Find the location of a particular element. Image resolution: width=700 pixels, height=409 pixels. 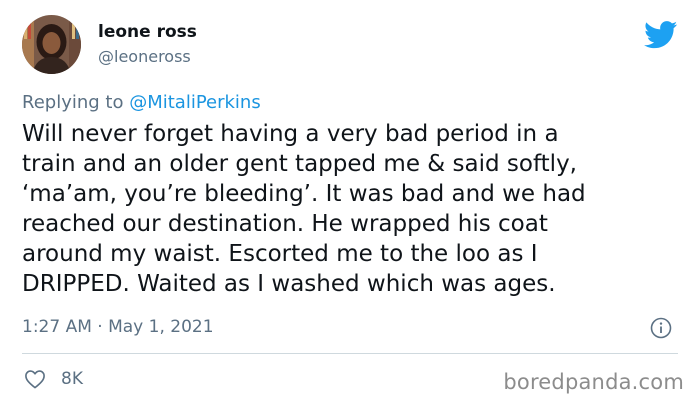

author-handle: @leoneross is located at coordinates (144, 56).